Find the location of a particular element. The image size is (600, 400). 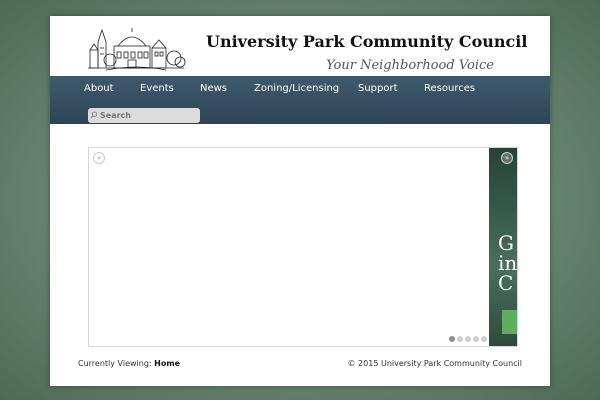

site-title: University Park Community Council is located at coordinates (366, 41).